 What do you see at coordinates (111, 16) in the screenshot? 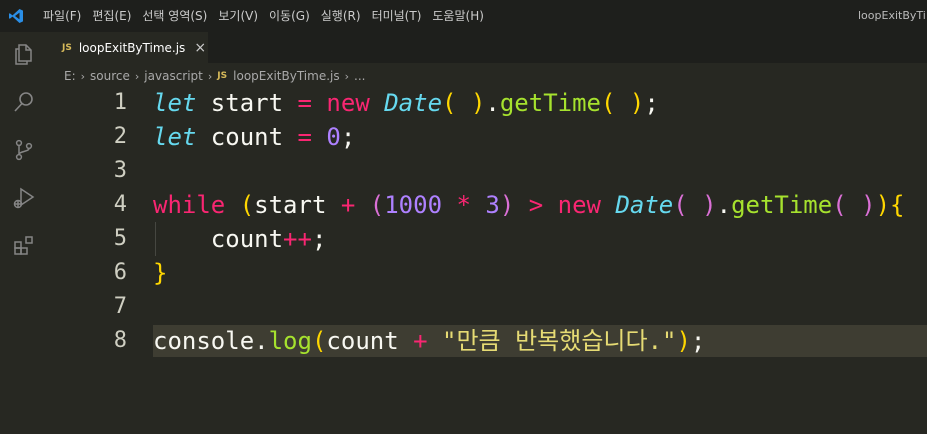
I see `menu-item-1: 편집(E)` at bounding box center [111, 16].